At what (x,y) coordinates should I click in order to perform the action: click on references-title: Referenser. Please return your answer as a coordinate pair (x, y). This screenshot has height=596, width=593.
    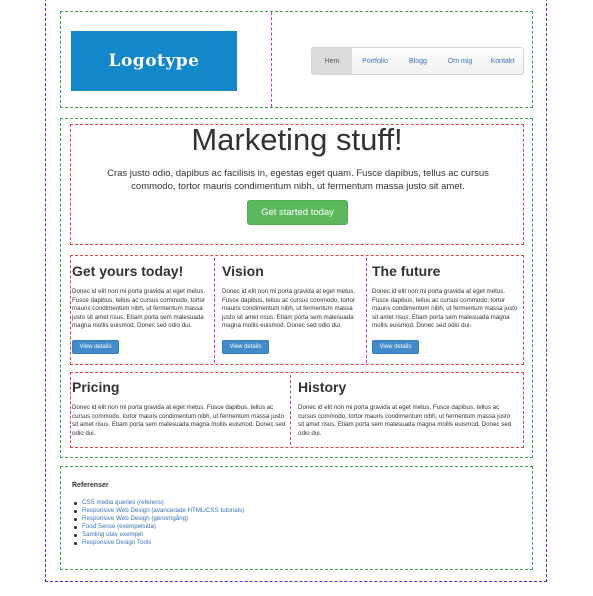
    Looking at the image, I should click on (90, 485).